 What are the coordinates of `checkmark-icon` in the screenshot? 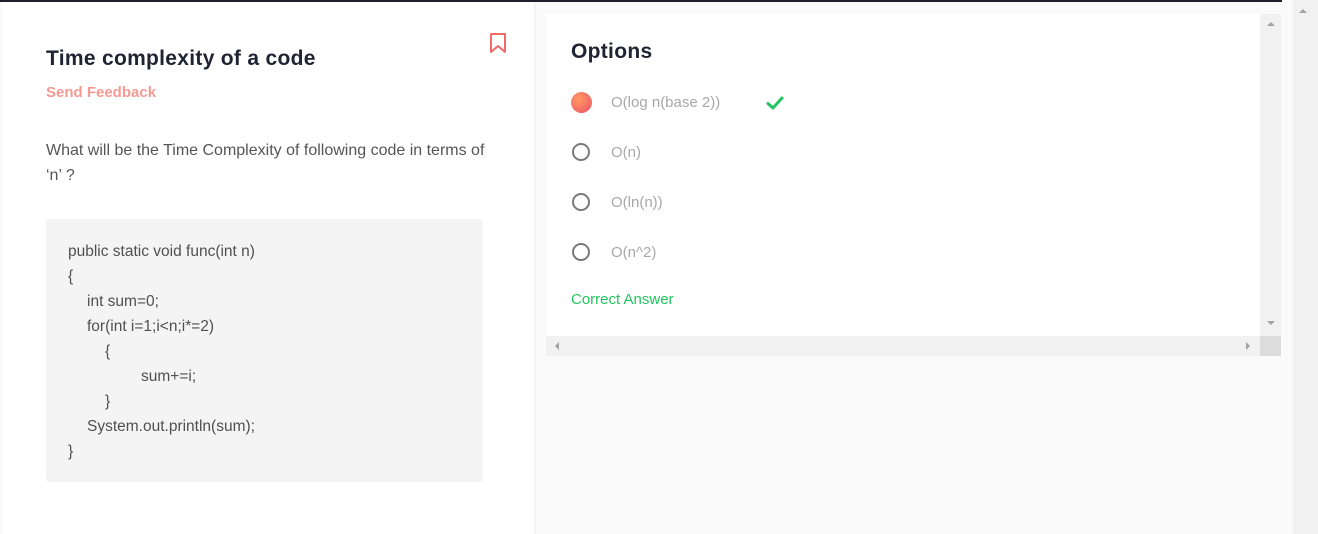 It's located at (775, 103).